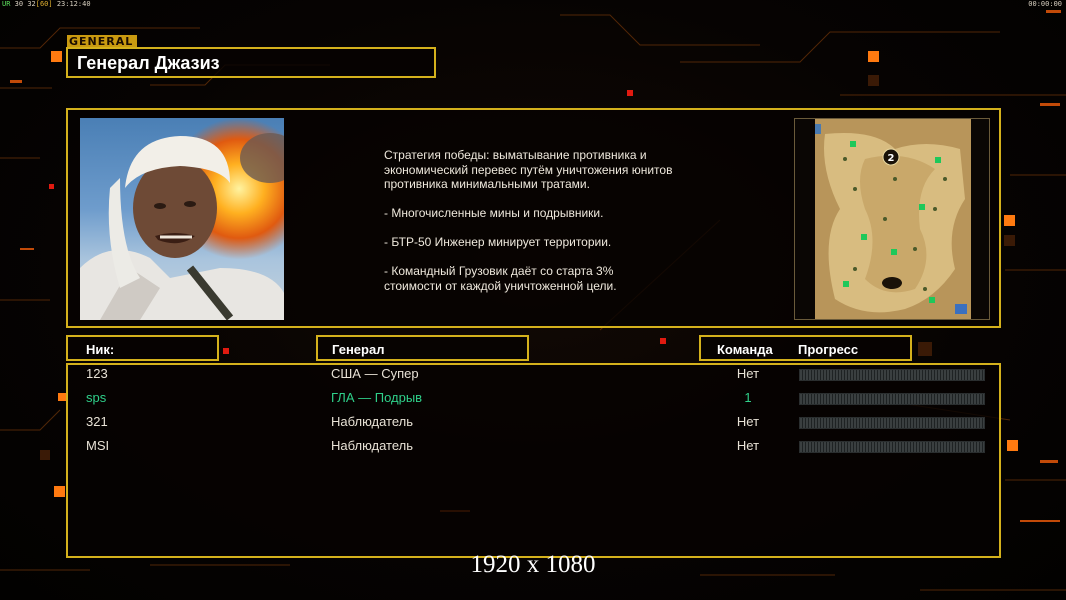  Describe the element at coordinates (377, 397) in the screenshot. I see `player-general: ГЛА — Подрыв` at that location.